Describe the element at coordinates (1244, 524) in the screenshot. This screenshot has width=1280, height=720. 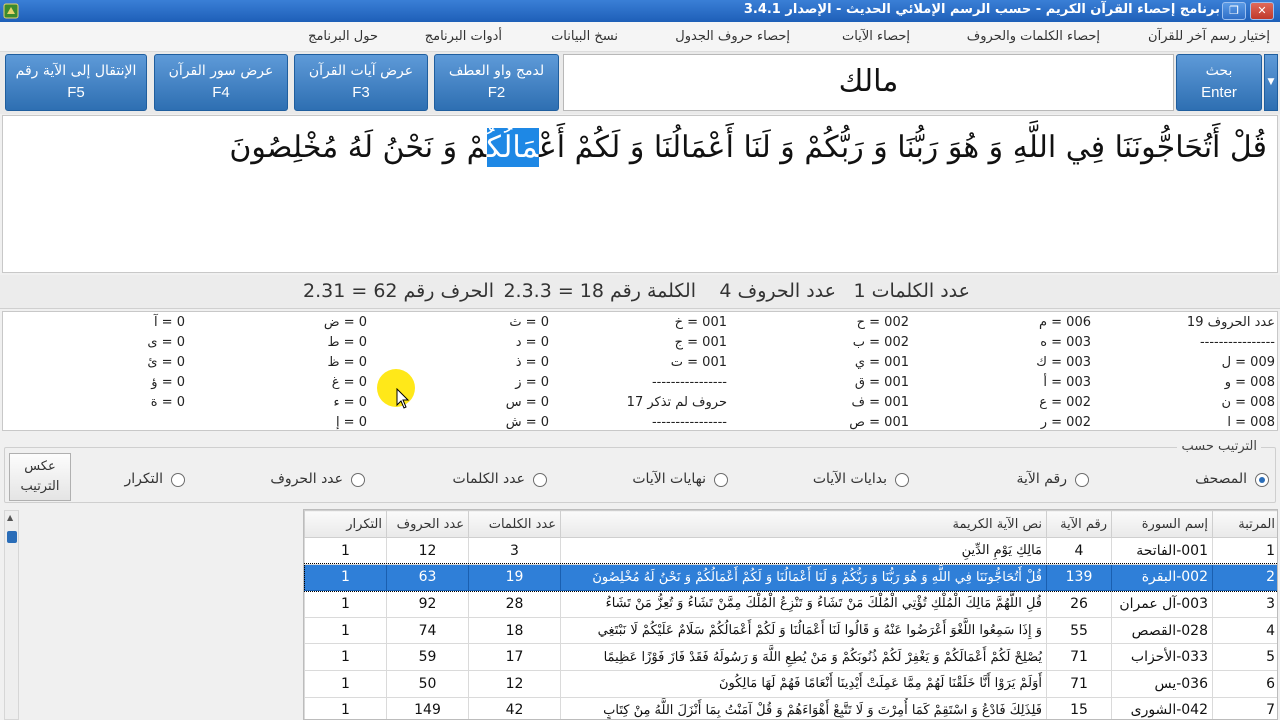
I see `col-rank: المرتبة` at that location.